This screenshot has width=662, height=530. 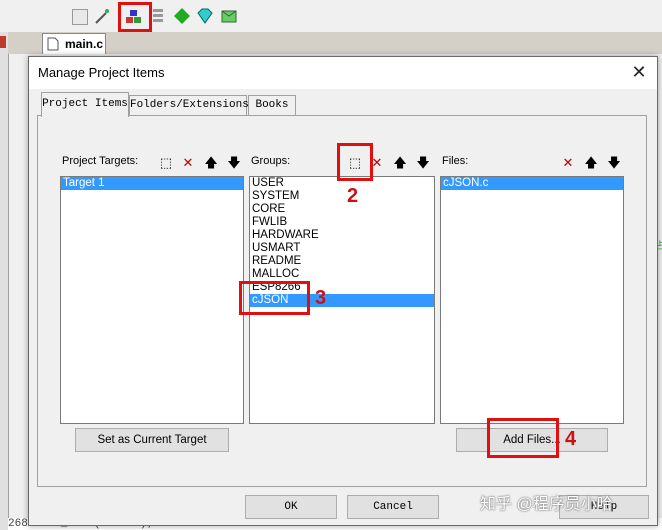 I want to click on ide-left-marker, so click(x=3, y=42).